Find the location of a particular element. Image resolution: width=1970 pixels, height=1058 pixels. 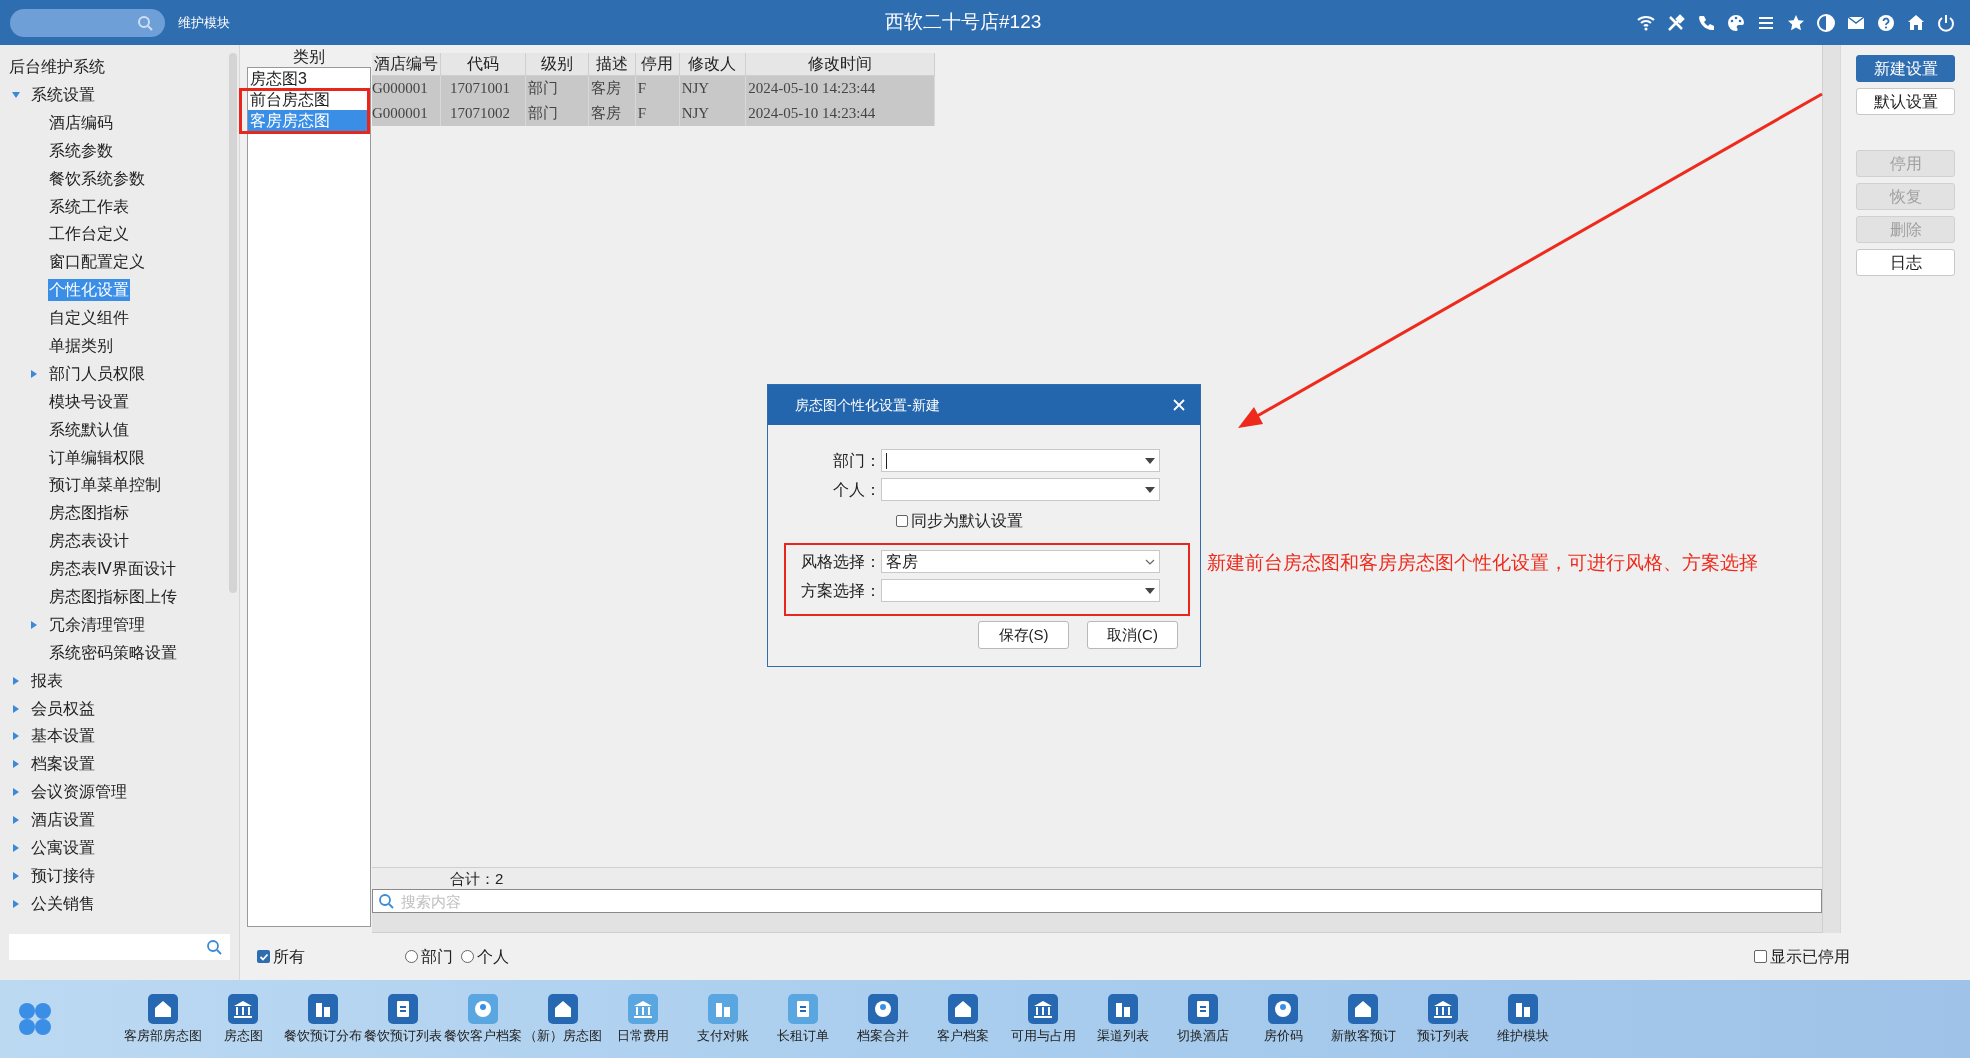

tree-item: 订单编辑权限 is located at coordinates (97, 457).